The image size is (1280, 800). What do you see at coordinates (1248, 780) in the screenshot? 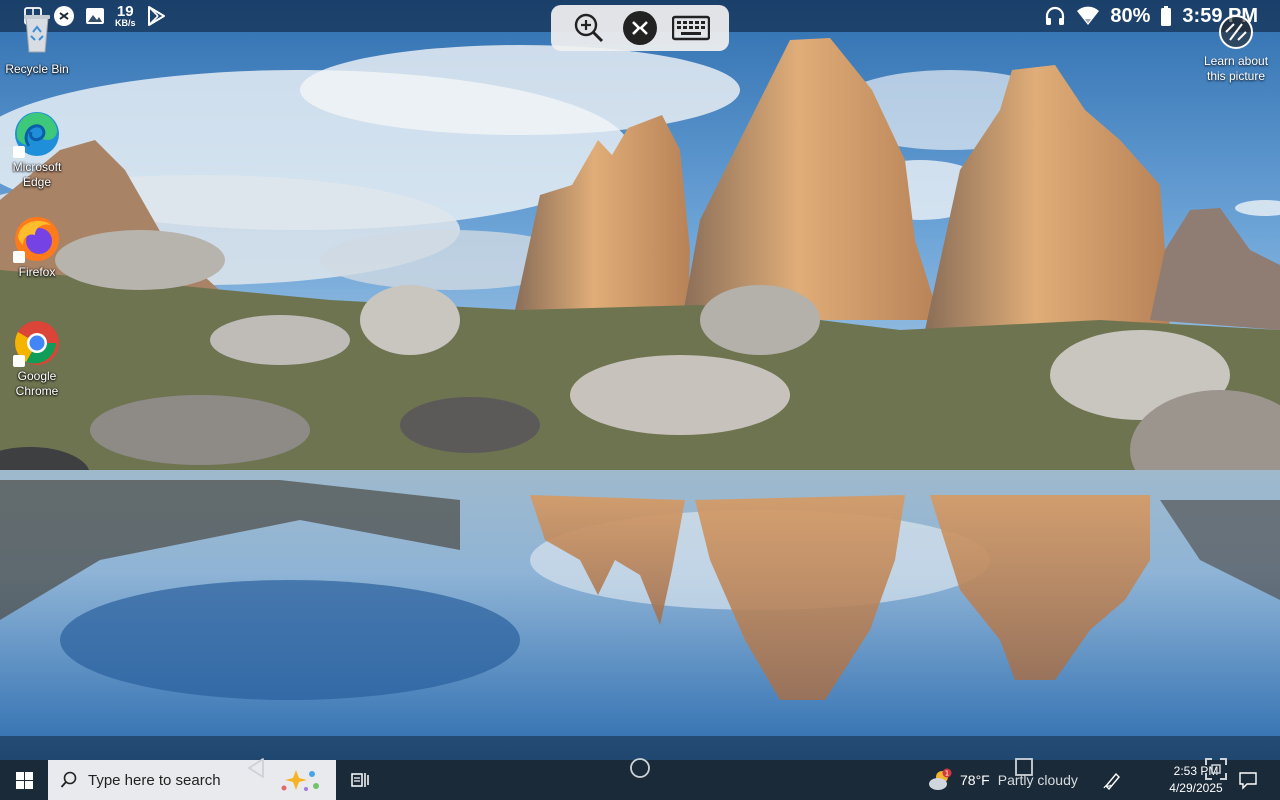
I see `notification-icon` at bounding box center [1248, 780].